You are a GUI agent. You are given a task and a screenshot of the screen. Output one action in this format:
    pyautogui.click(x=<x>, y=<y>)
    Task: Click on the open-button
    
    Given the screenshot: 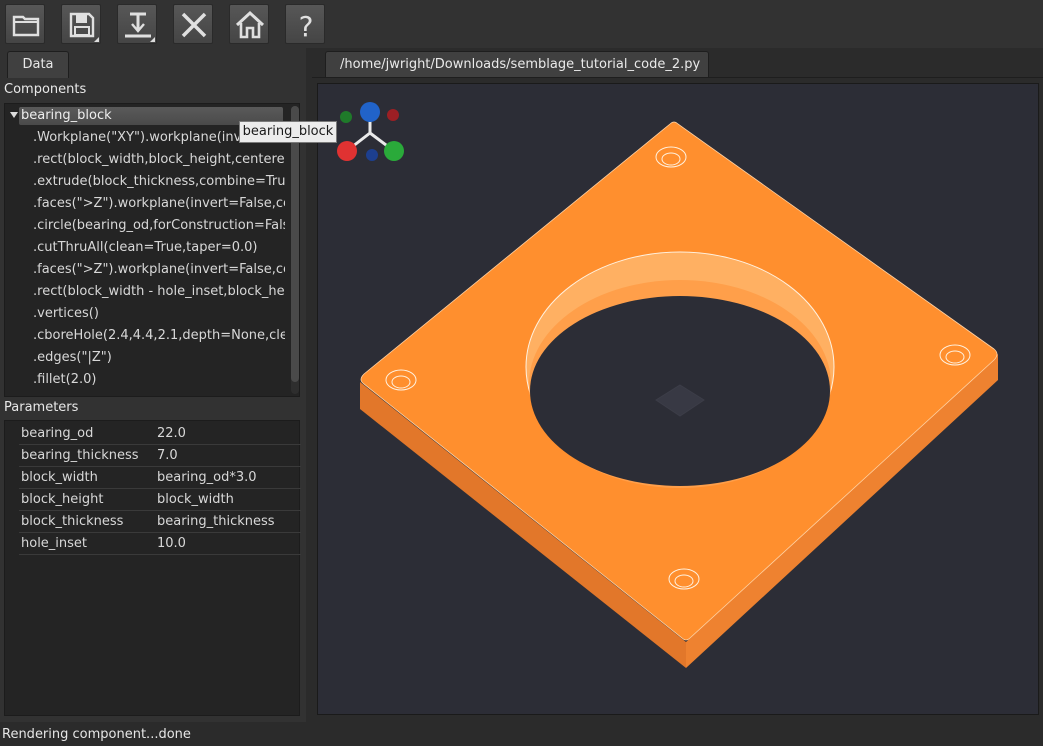 What is the action you would take?
    pyautogui.click(x=25, y=24)
    